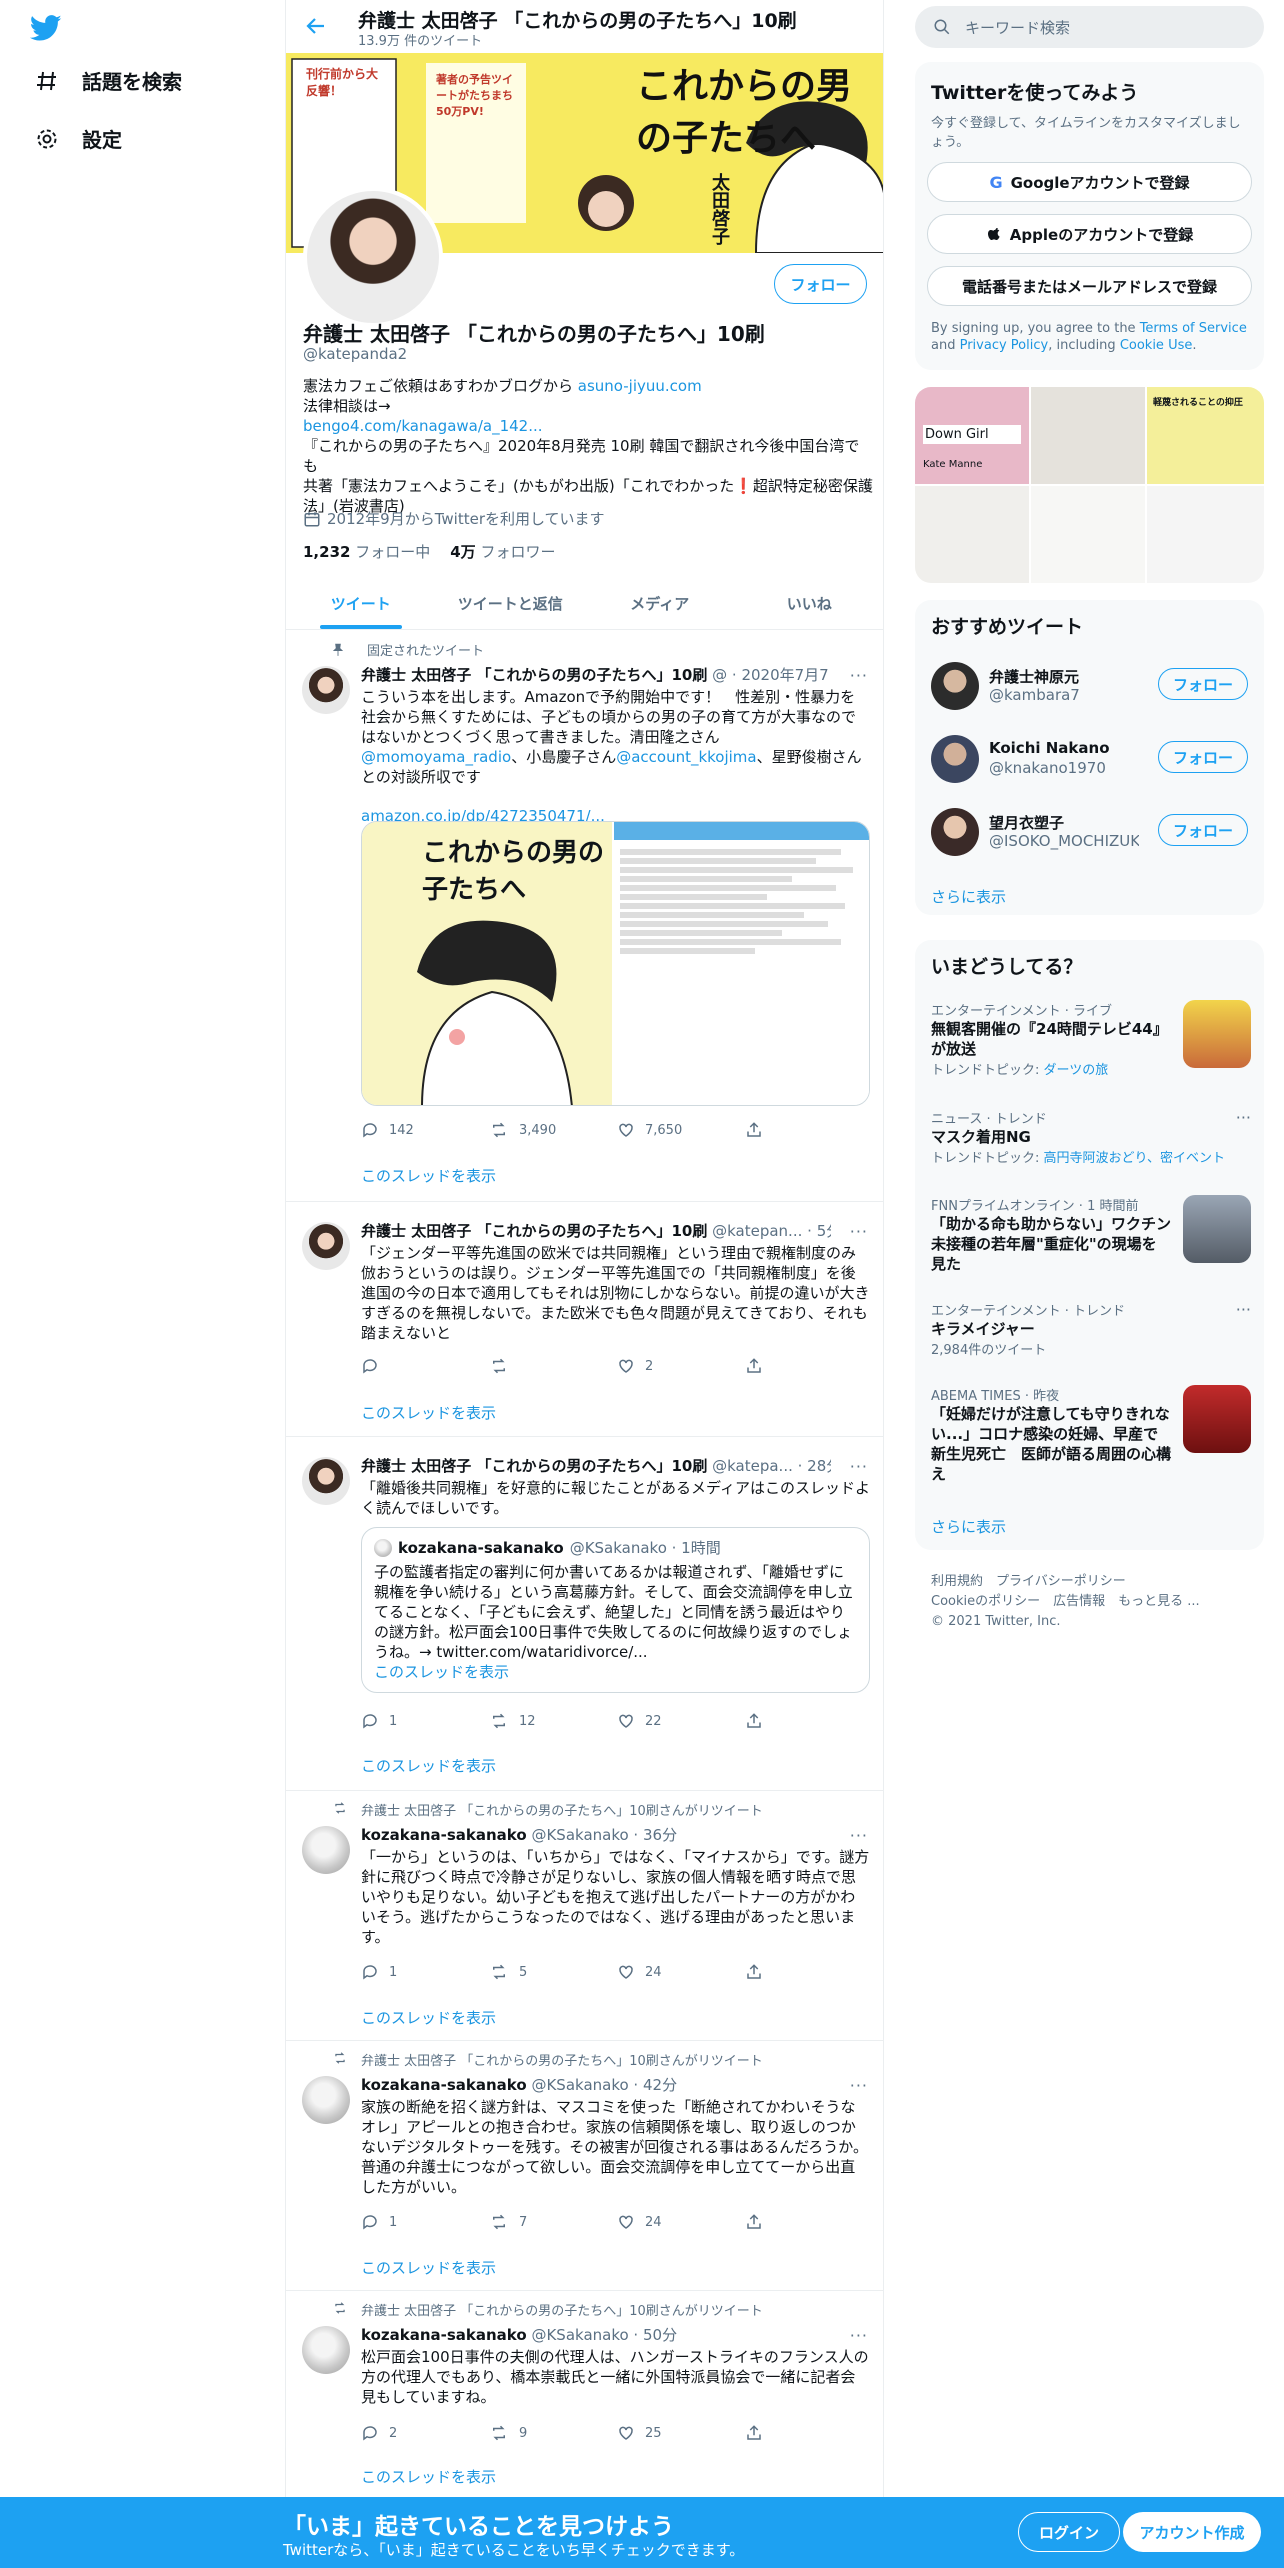 The width and height of the screenshot is (1284, 2568). I want to click on twitter-logo-icon, so click(46, 28).